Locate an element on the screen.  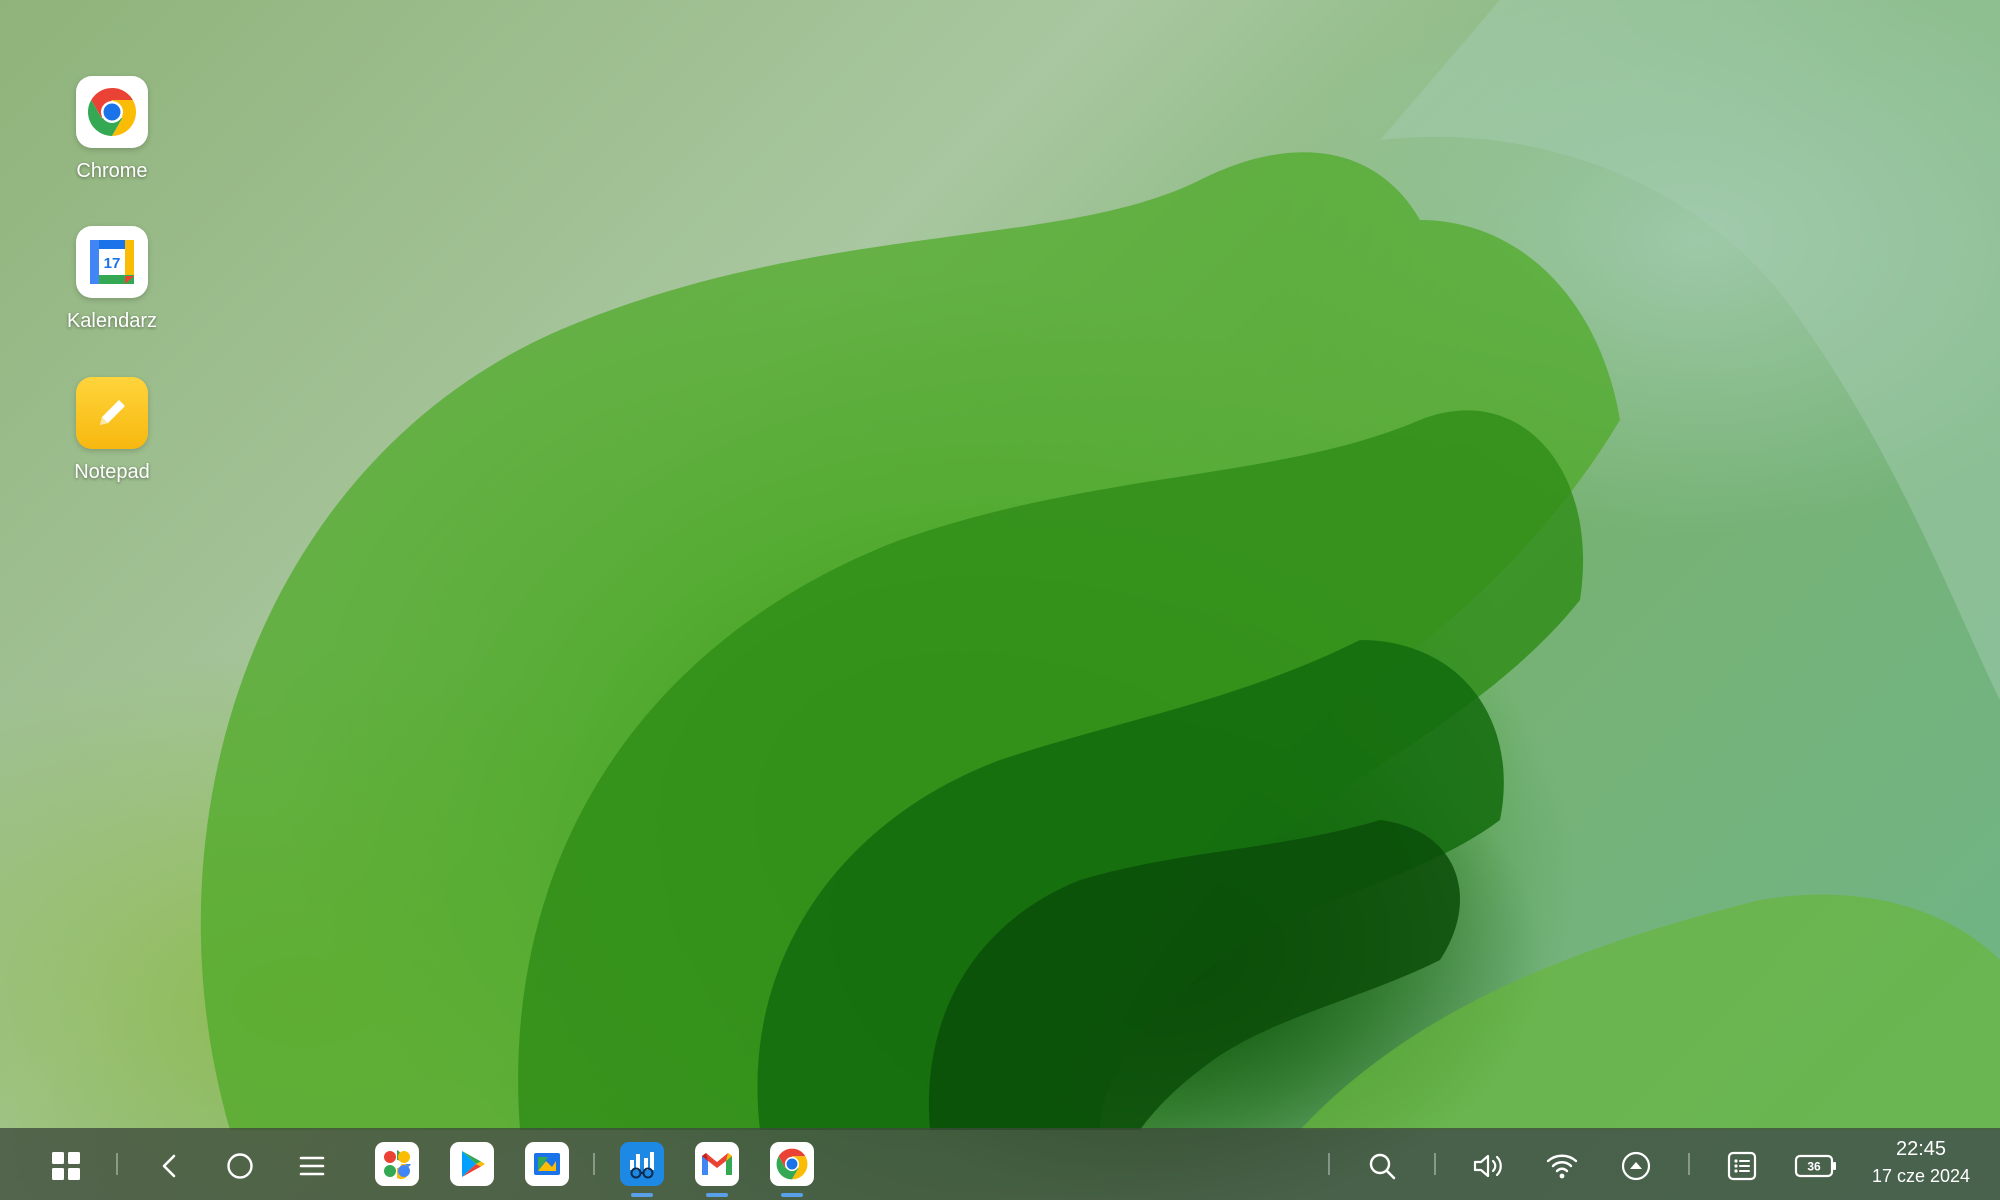
battery-icon: 36 is located at coordinates (1815, 1166).